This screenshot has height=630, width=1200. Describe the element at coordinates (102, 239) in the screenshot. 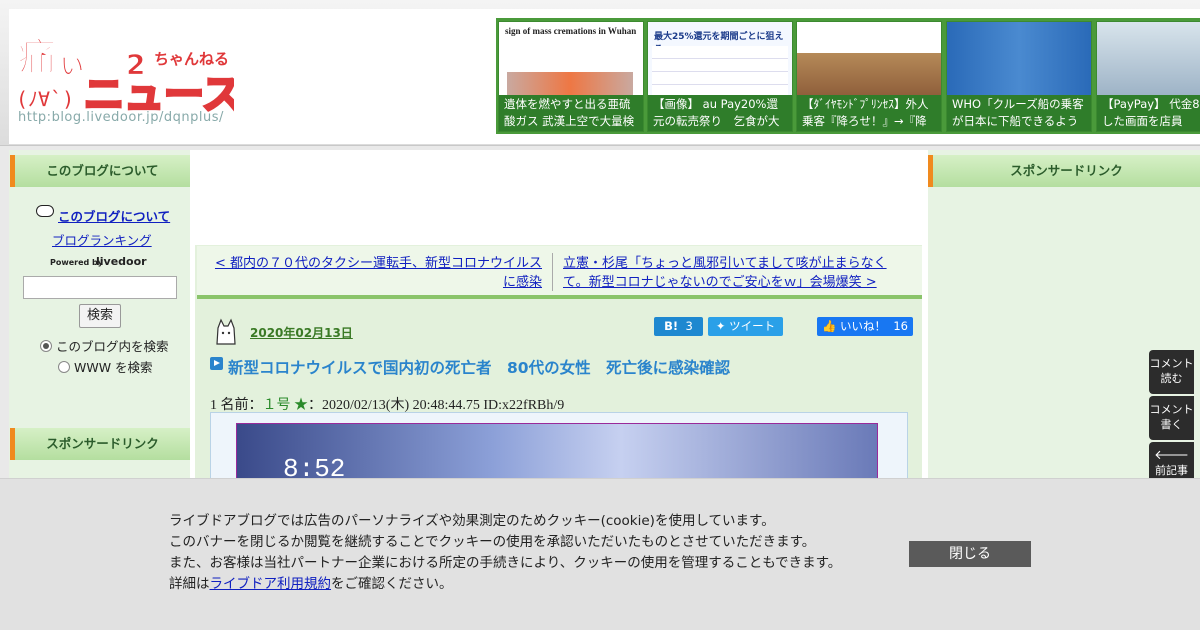

I see `ranking-link: ブログランキング` at that location.